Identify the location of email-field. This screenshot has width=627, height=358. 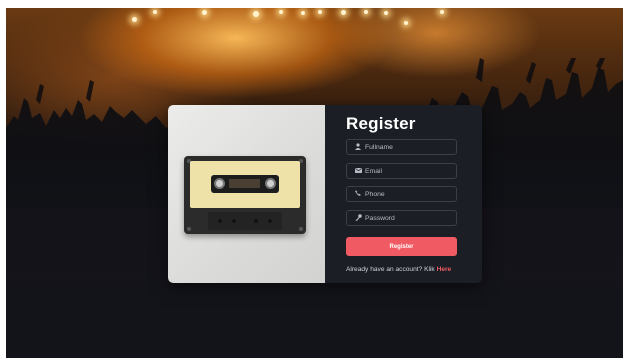
(401, 171).